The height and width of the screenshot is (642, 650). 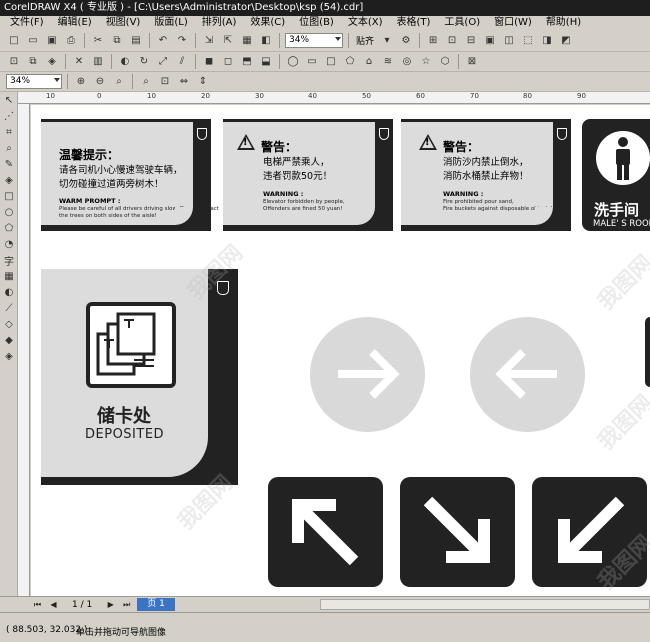 I want to click on nudge-icon: ⊡, so click(x=14, y=62).